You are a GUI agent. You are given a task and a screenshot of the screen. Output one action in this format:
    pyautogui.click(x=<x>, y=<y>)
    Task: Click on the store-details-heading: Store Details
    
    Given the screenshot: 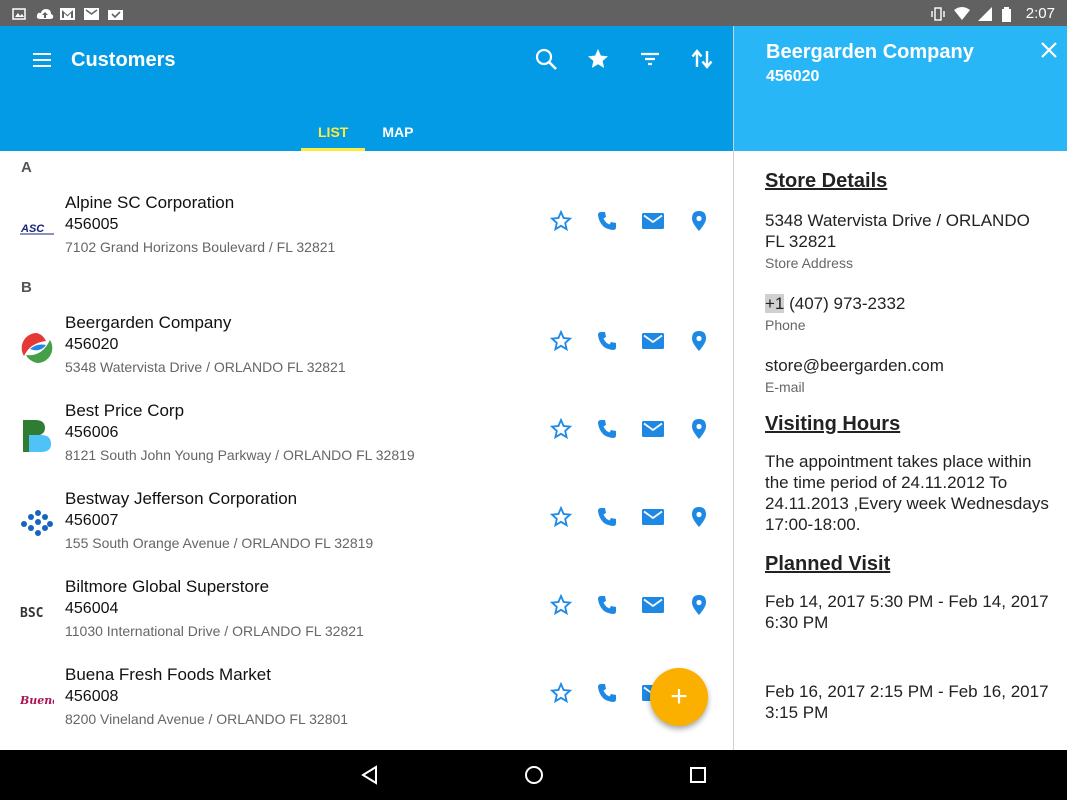 What is the action you would take?
    pyautogui.click(x=826, y=181)
    